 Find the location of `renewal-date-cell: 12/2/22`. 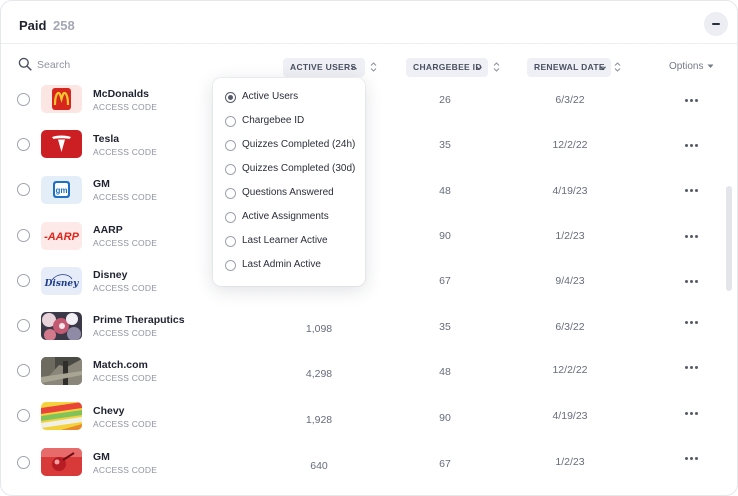

renewal-date-cell: 12/2/22 is located at coordinates (570, 370).